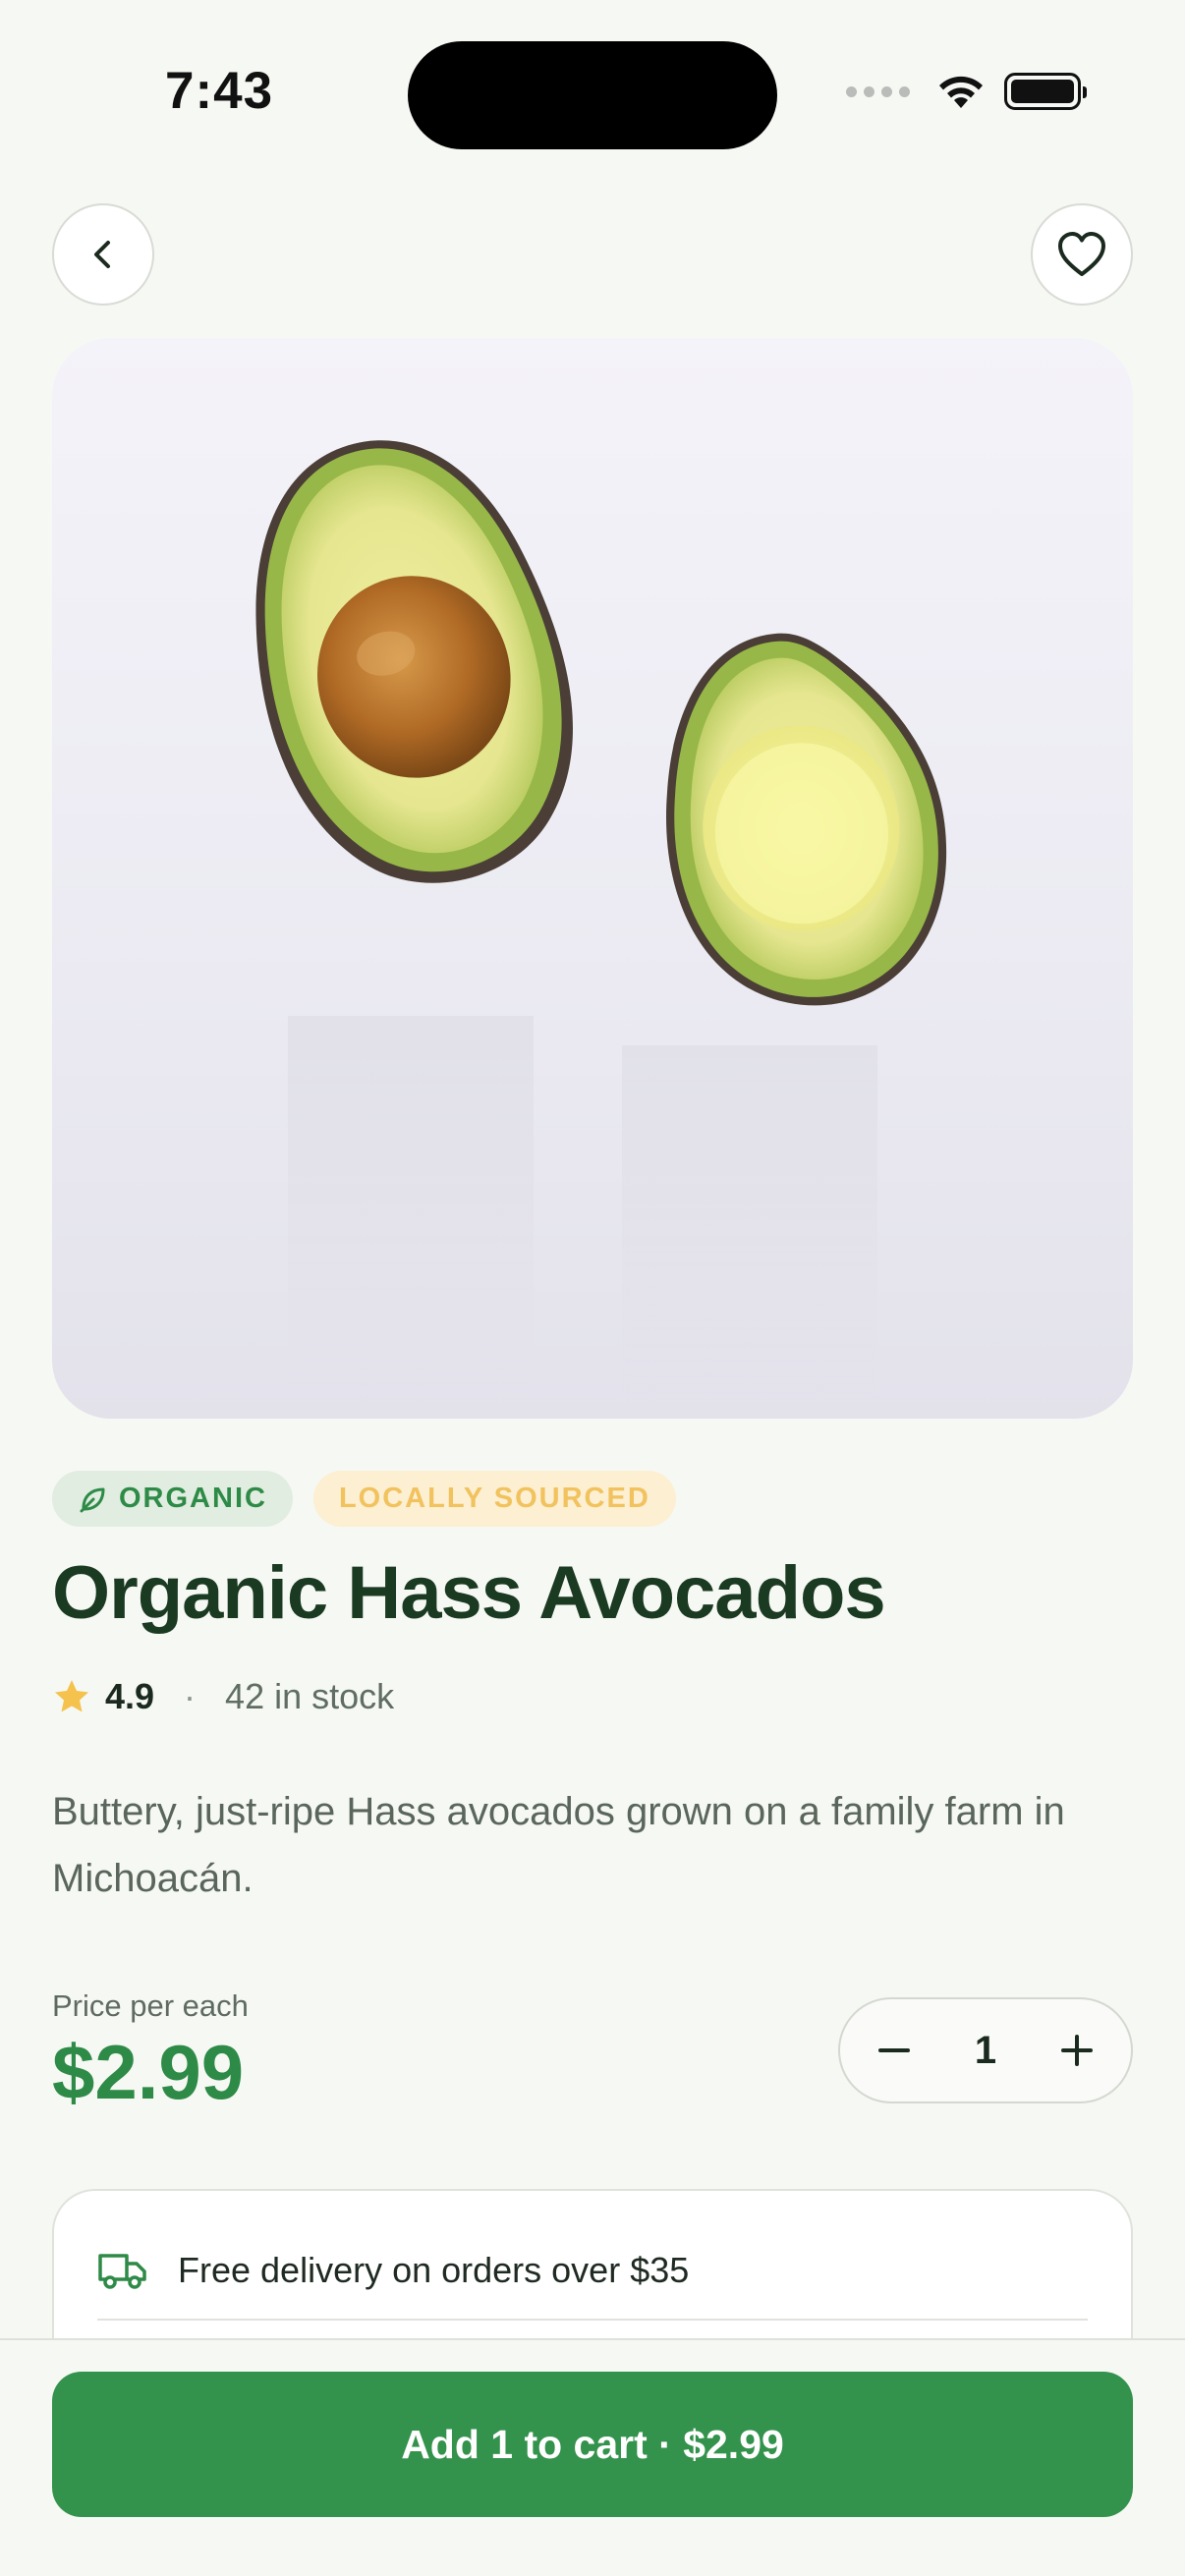 Image resolution: width=1185 pixels, height=2576 pixels. I want to click on quantity-value: 1, so click(986, 2050).